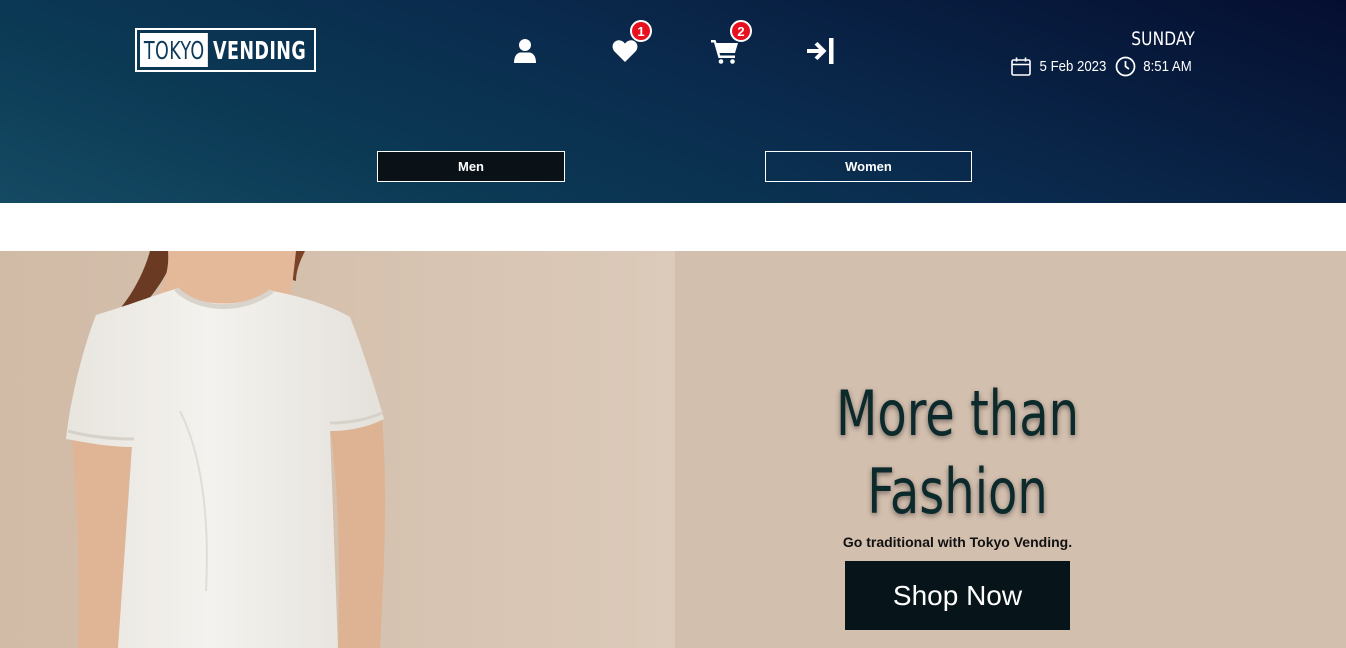 This screenshot has height=648, width=1346. I want to click on cart-button: 2, so click(730, 44).